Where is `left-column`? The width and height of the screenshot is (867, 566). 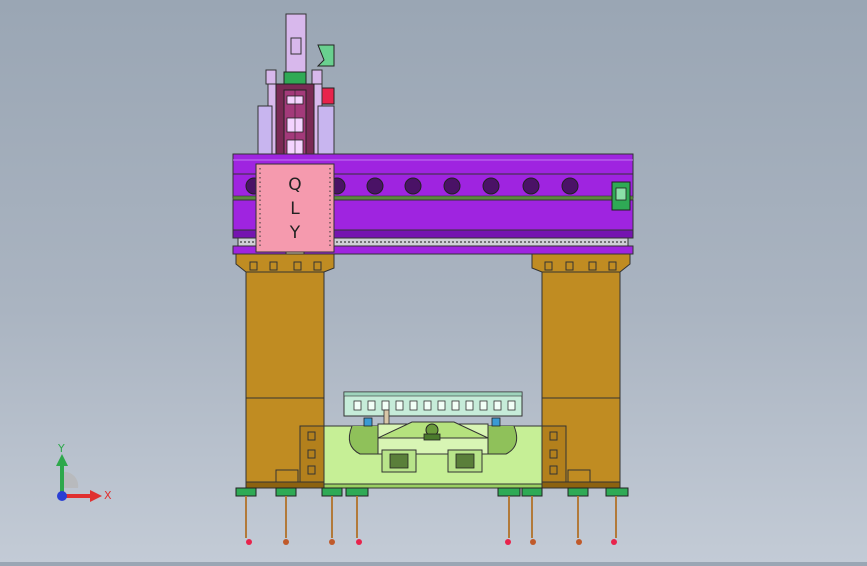
left-column is located at coordinates (285, 371).